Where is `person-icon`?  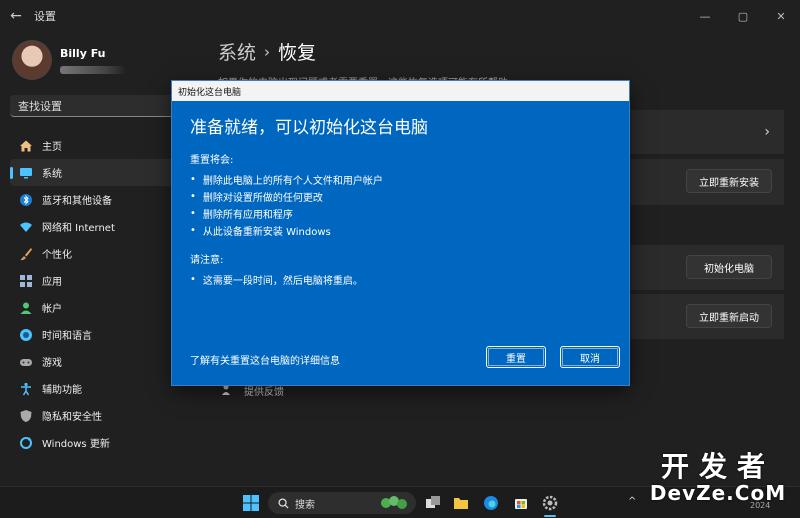 person-icon is located at coordinates (26, 308).